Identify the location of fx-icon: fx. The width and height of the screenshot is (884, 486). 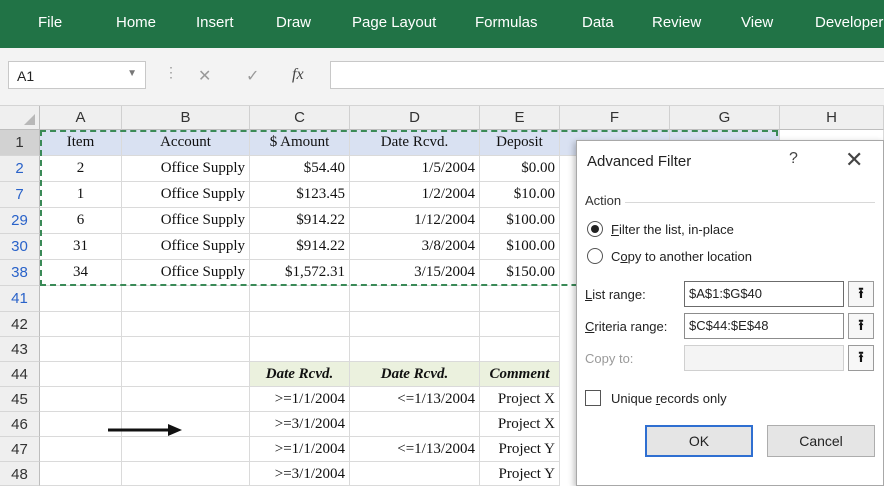
(298, 75).